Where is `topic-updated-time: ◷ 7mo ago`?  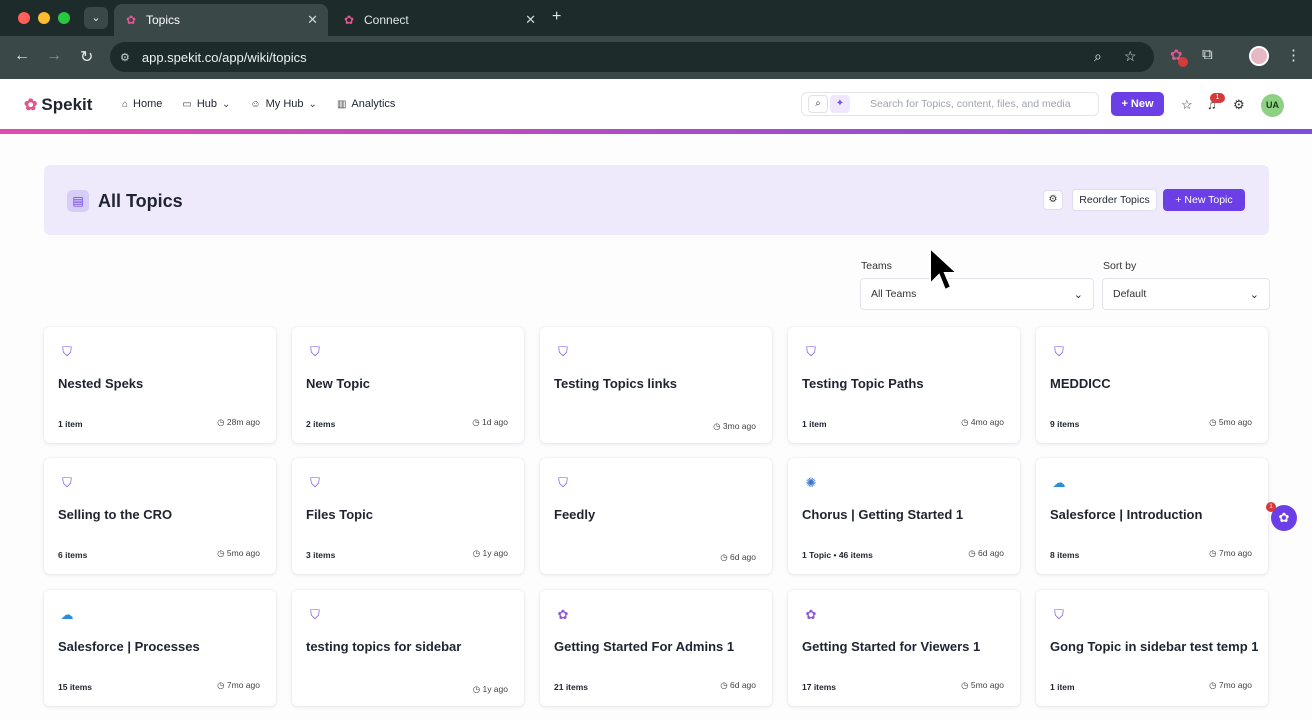 topic-updated-time: ◷ 7mo ago is located at coordinates (1230, 685).